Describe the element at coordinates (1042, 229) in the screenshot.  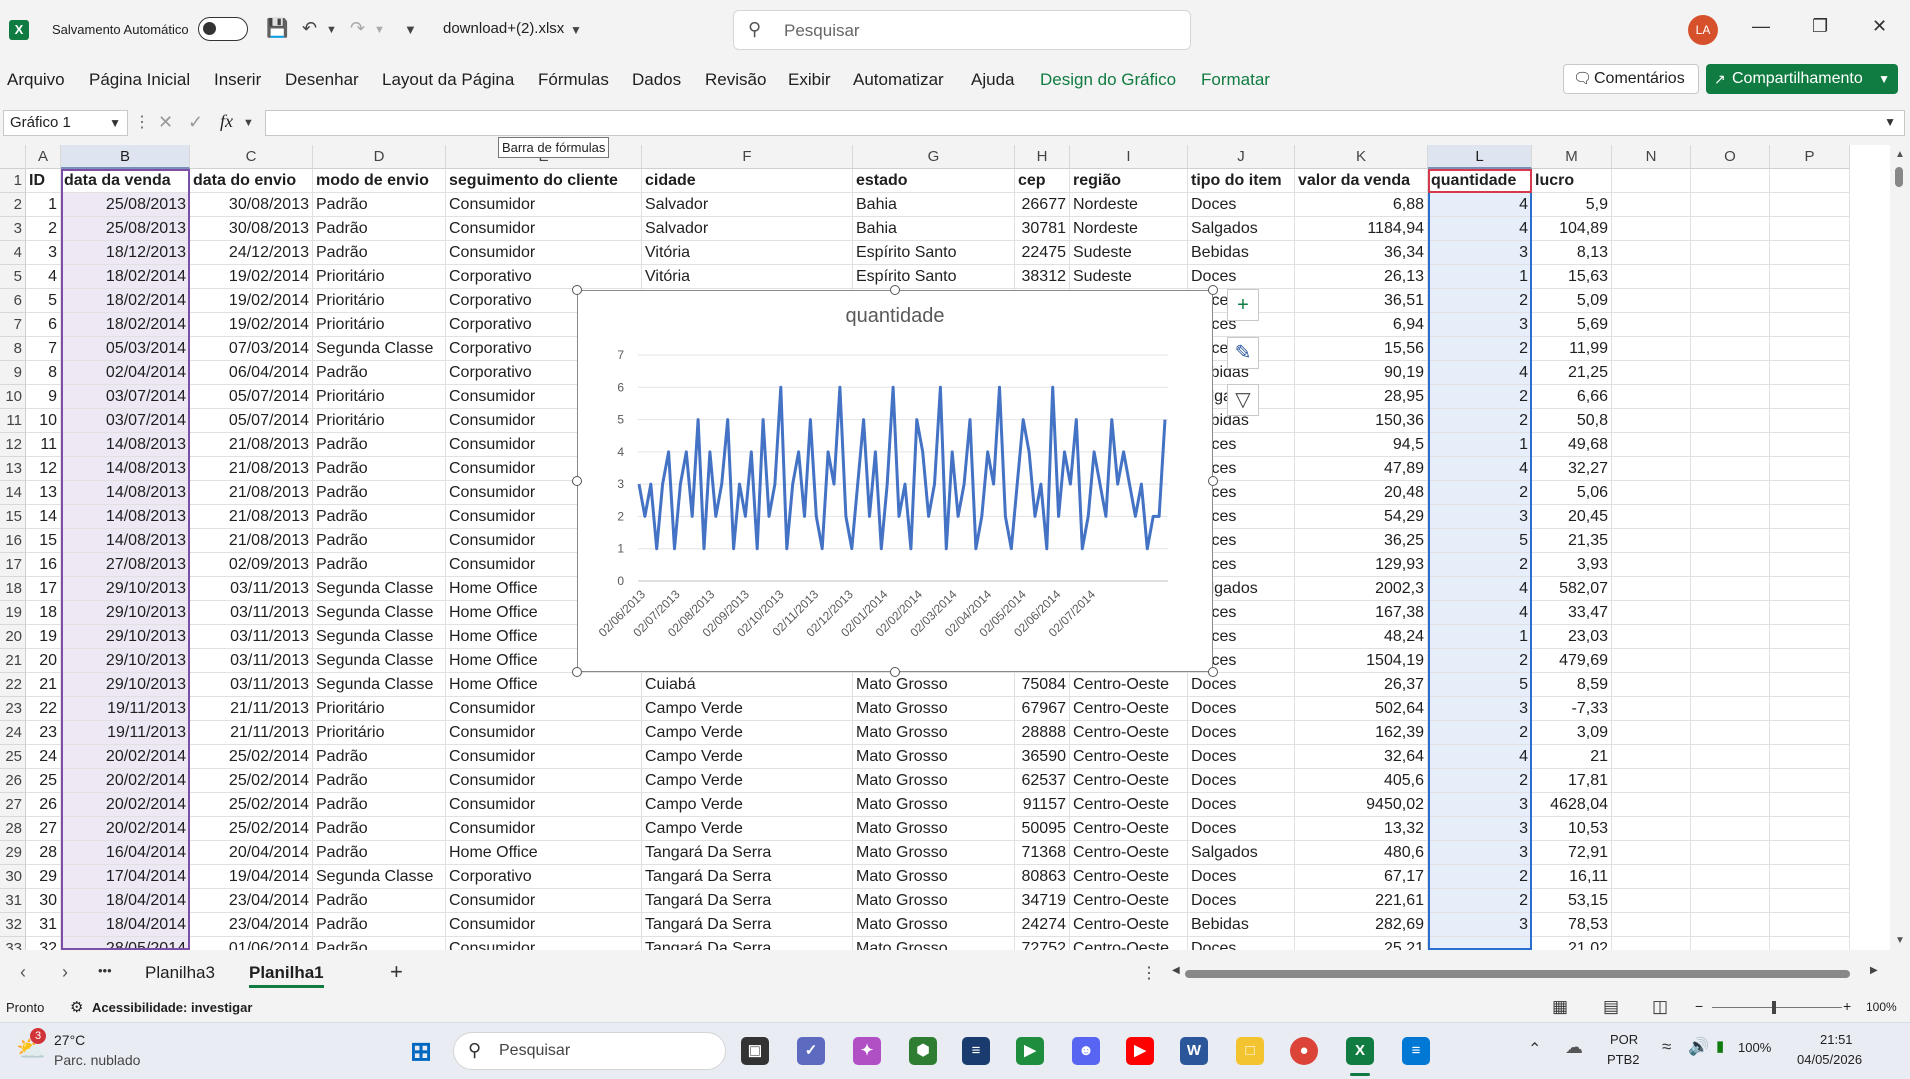
I see `table-cell: 30781` at that location.